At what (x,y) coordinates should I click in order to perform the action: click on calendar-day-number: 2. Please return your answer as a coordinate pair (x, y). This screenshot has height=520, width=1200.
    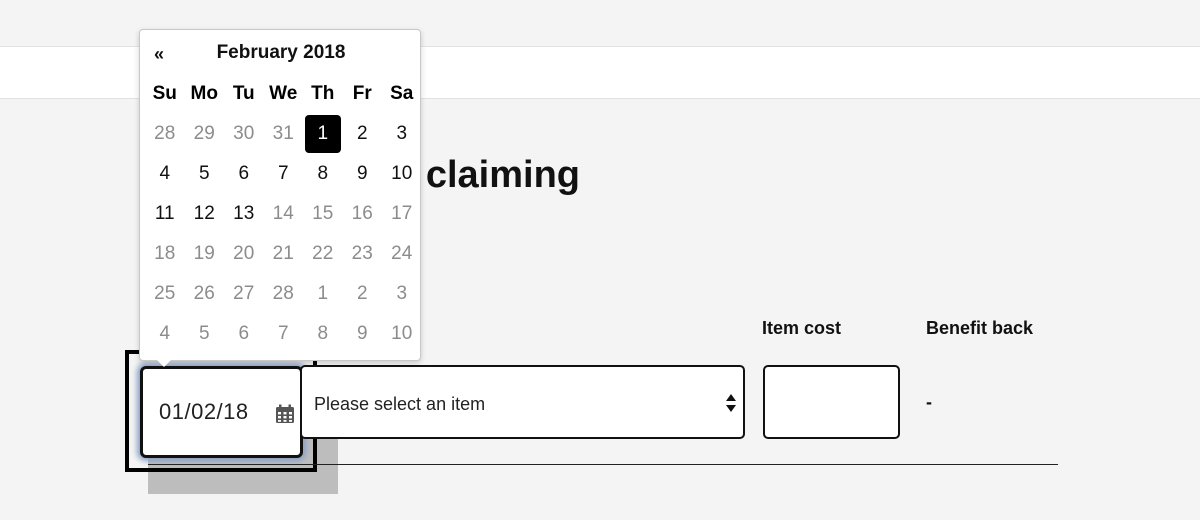
    Looking at the image, I should click on (362, 133).